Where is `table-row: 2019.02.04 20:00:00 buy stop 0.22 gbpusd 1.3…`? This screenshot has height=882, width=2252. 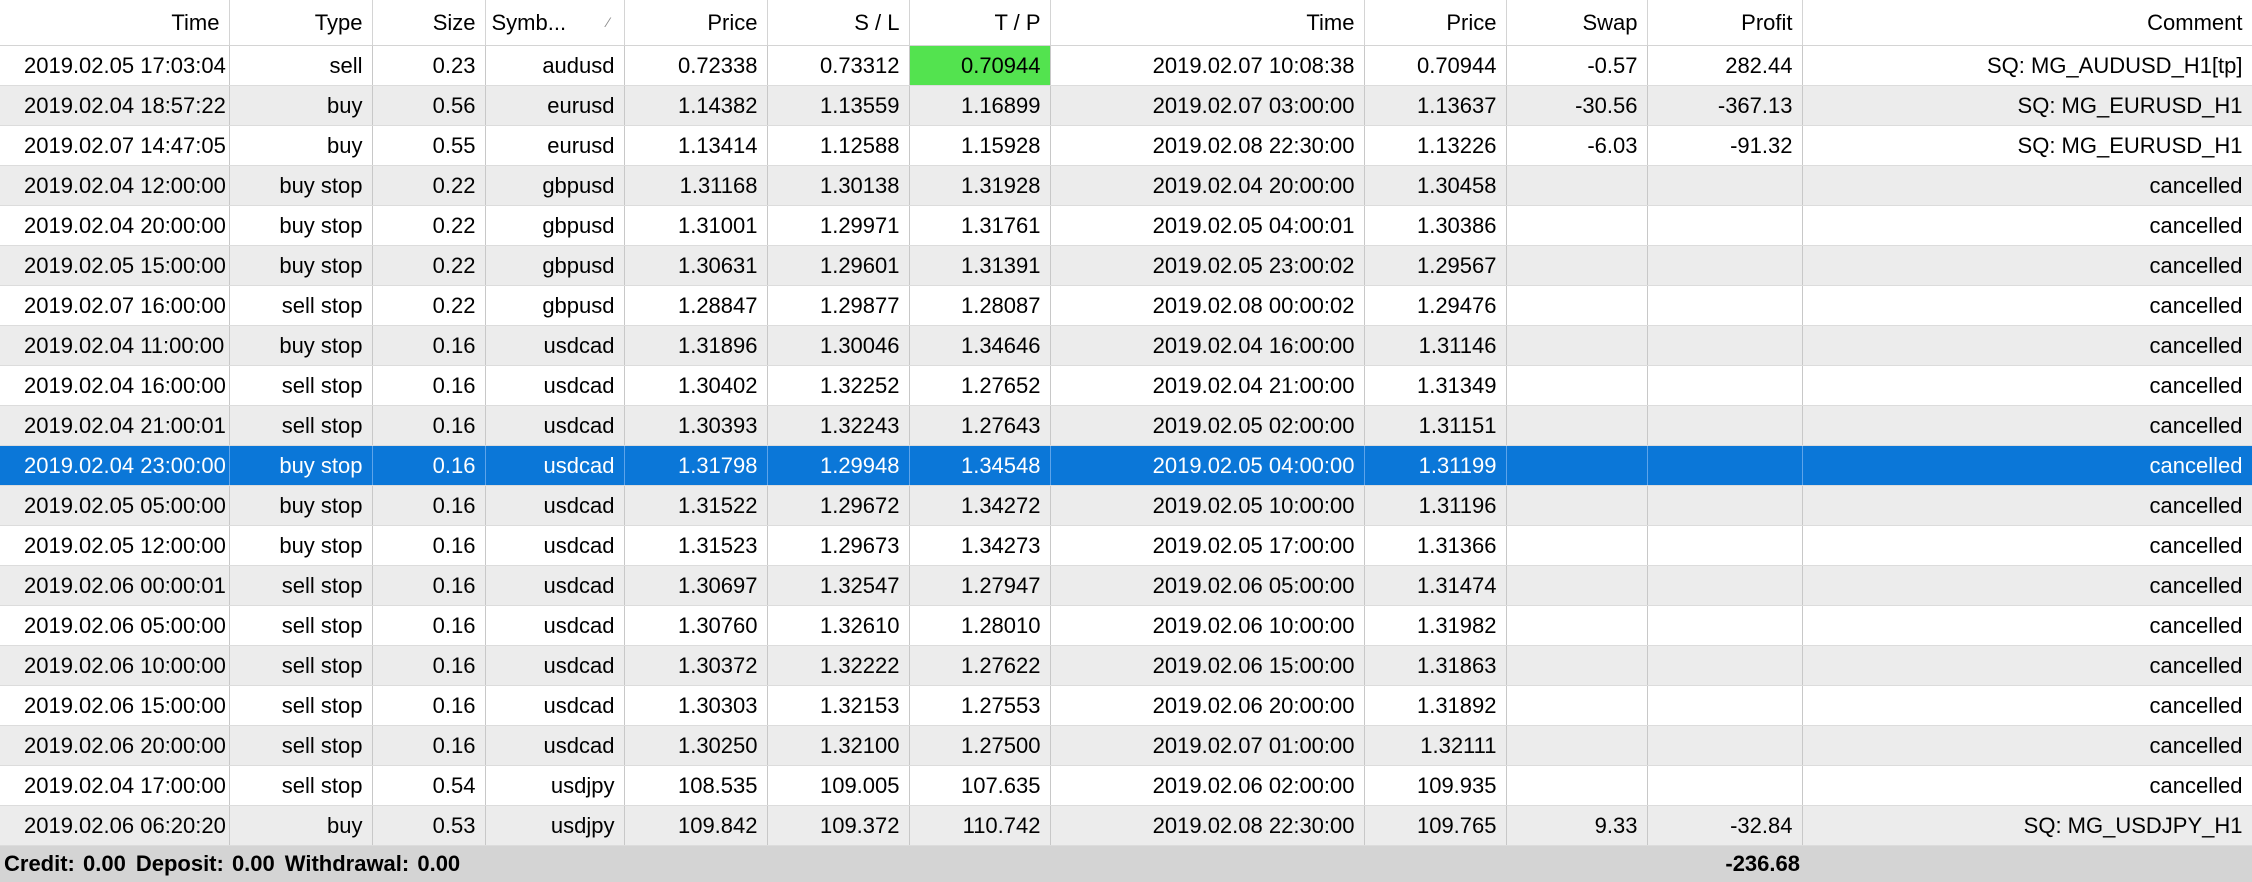 table-row: 2019.02.04 20:00:00 buy stop 0.22 gbpusd 1.3… is located at coordinates (1126, 225).